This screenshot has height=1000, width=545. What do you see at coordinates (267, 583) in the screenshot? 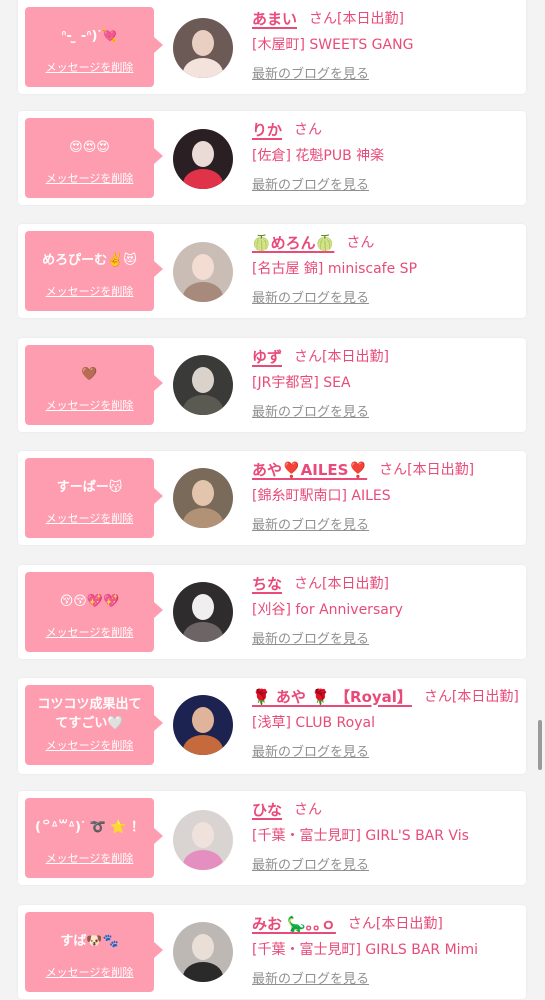
I see `girl-name-link: ちな` at bounding box center [267, 583].